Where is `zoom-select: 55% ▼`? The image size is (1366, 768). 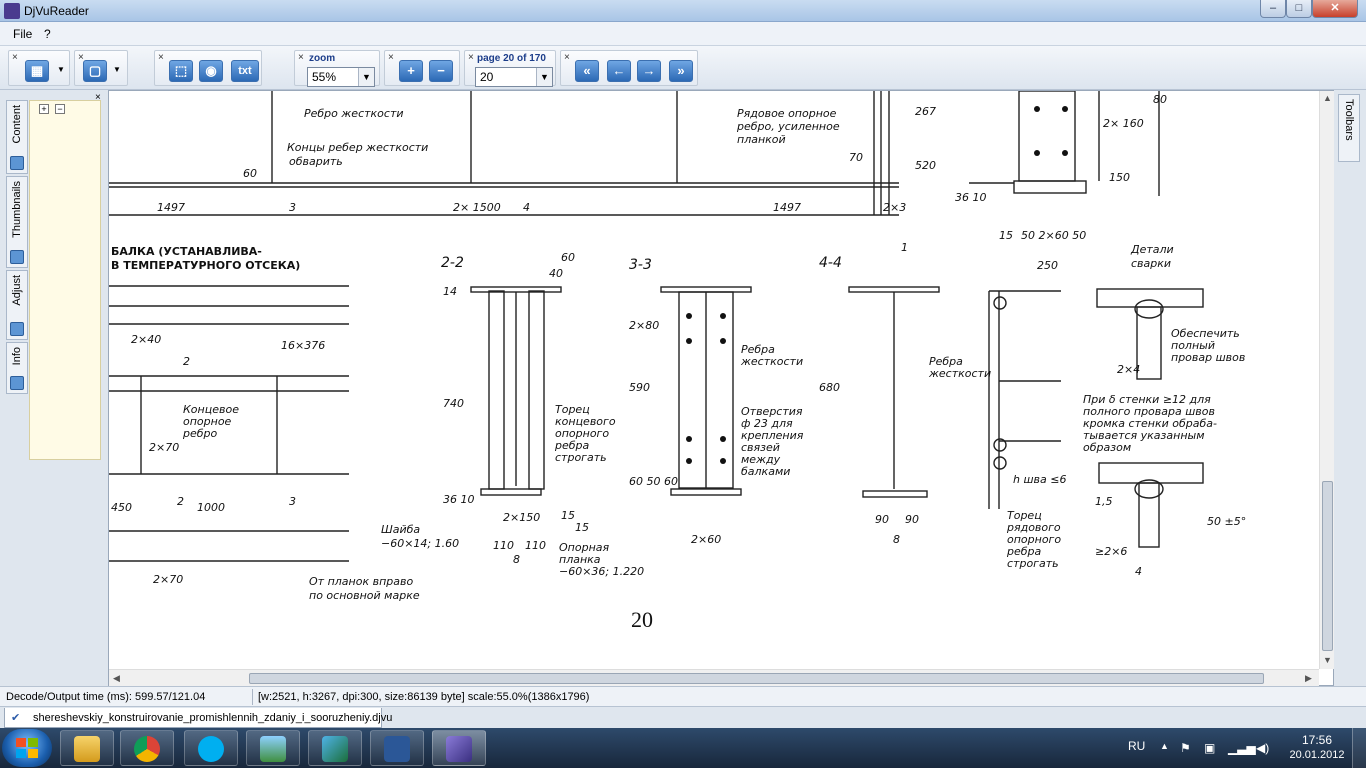 zoom-select: 55% ▼ is located at coordinates (341, 77).